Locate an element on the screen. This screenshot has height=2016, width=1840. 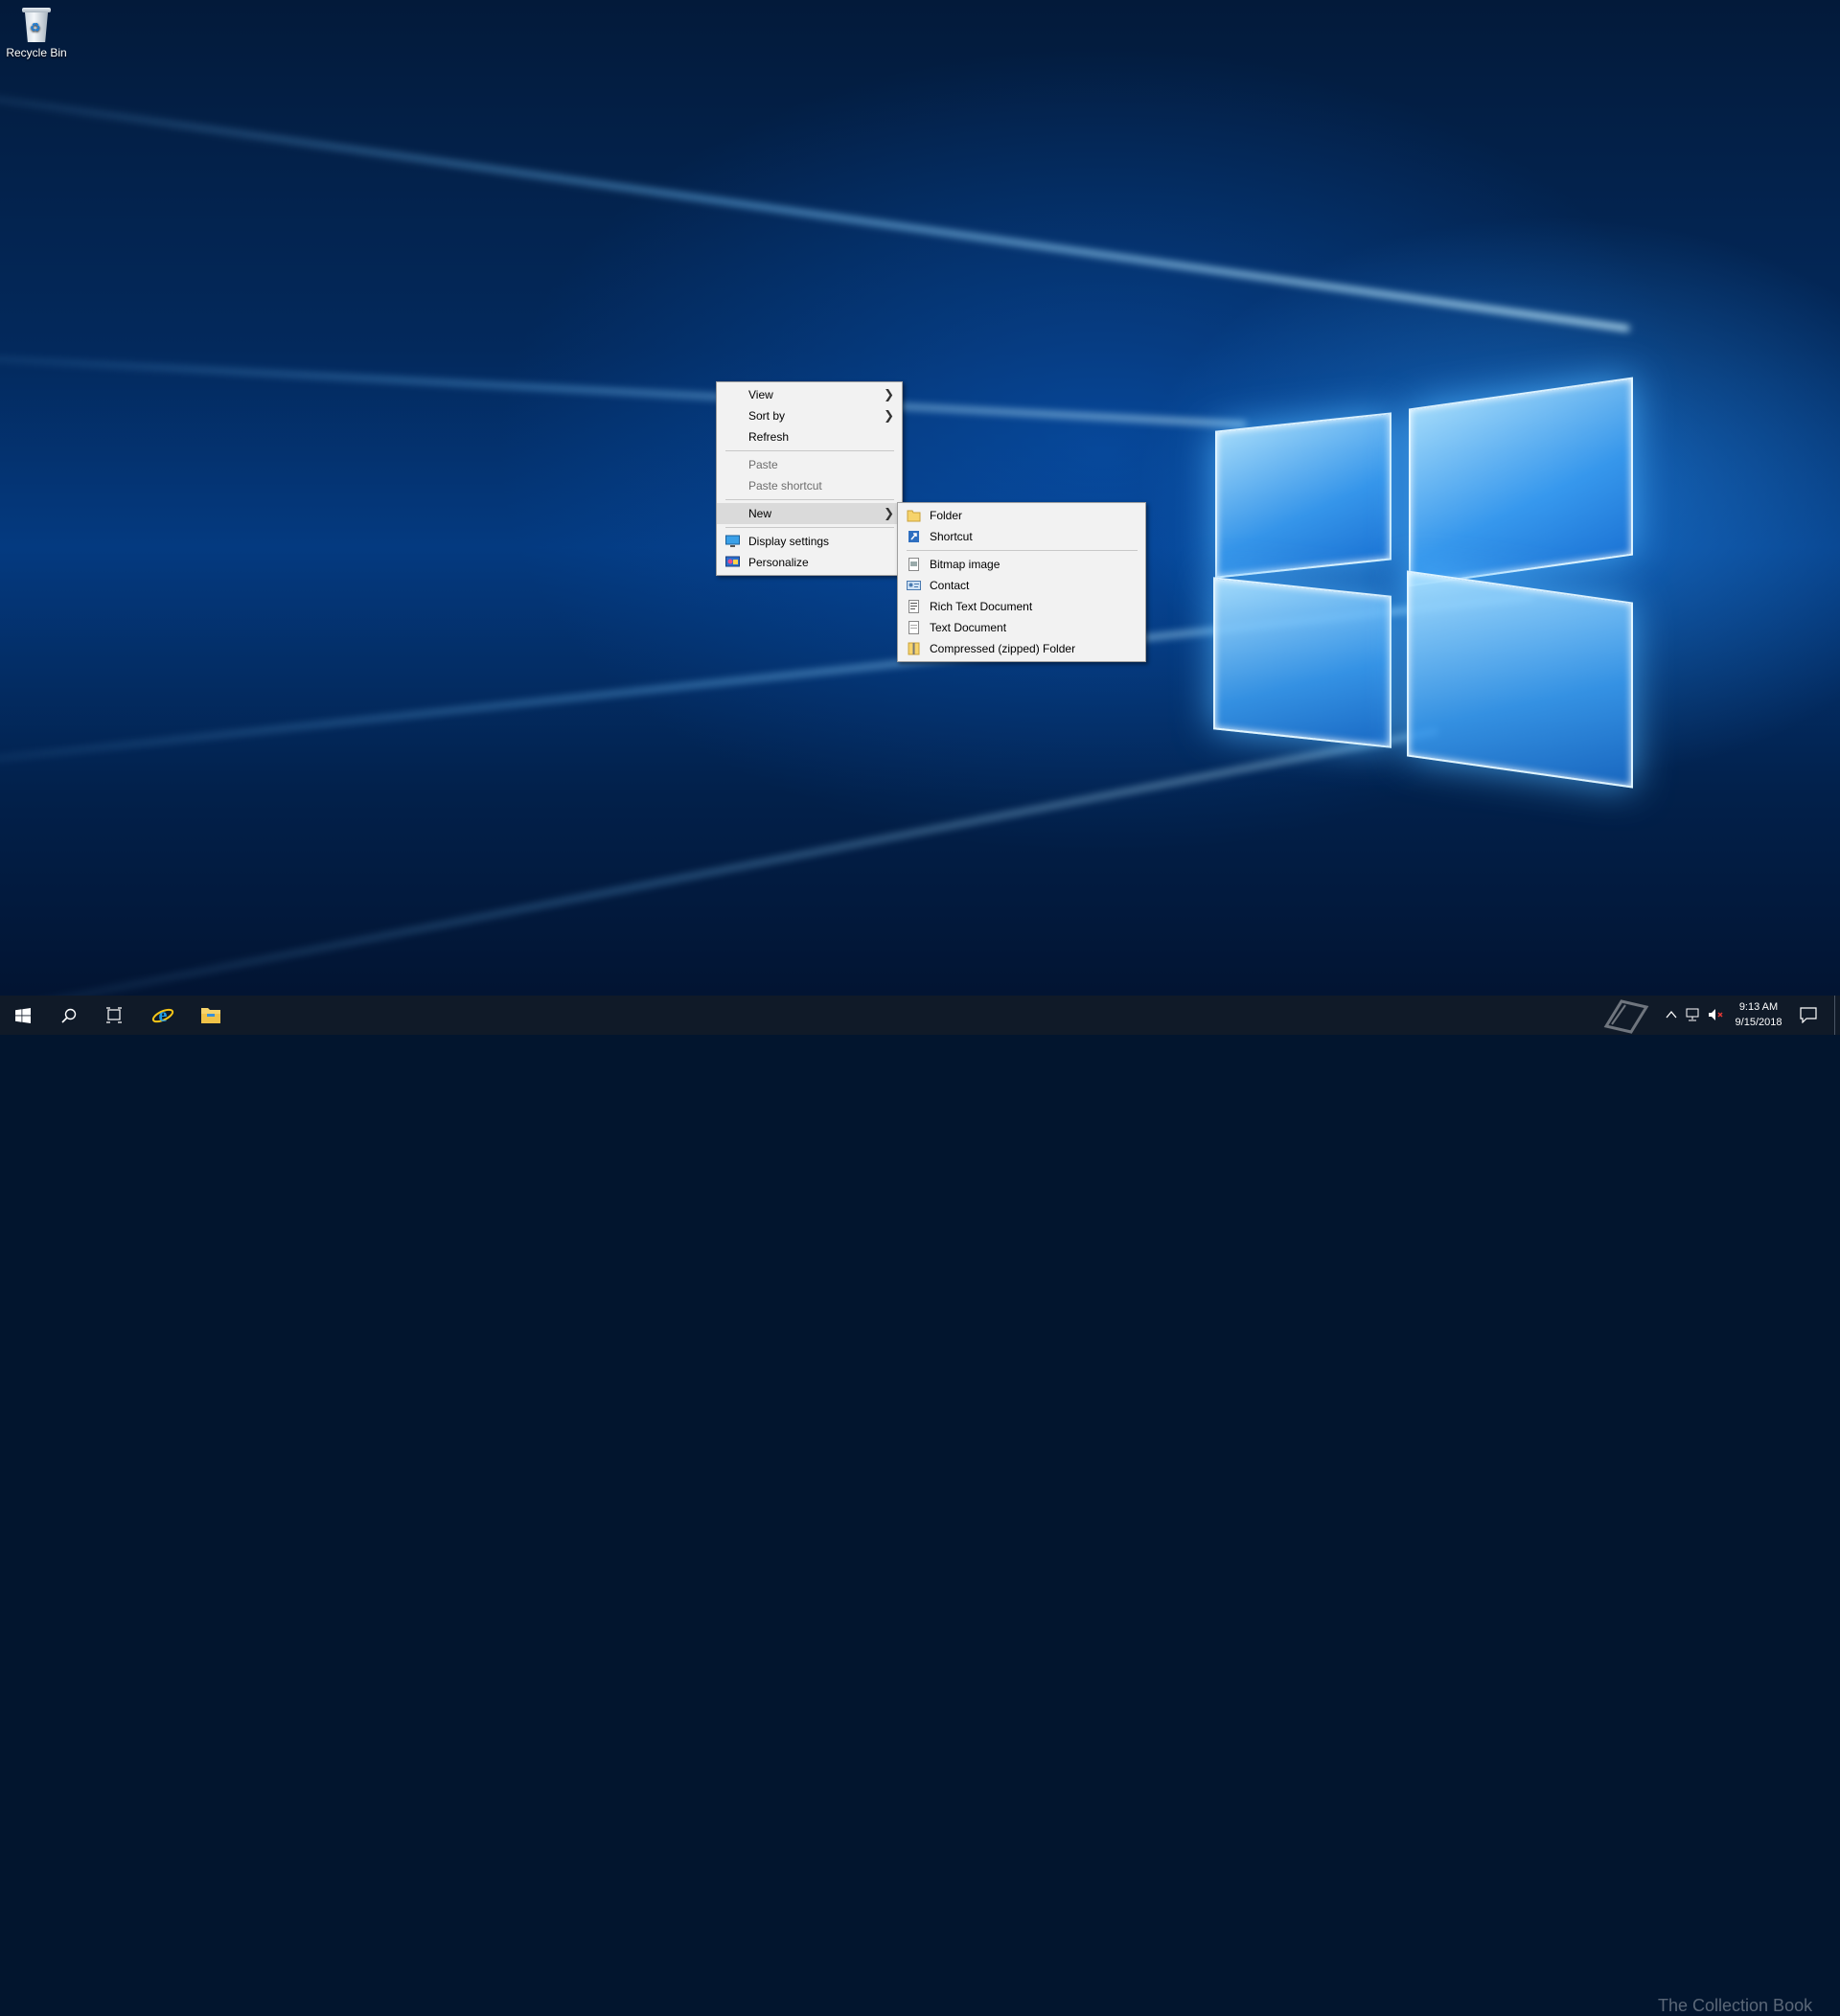
action-center-icon is located at coordinates (1809, 1015).